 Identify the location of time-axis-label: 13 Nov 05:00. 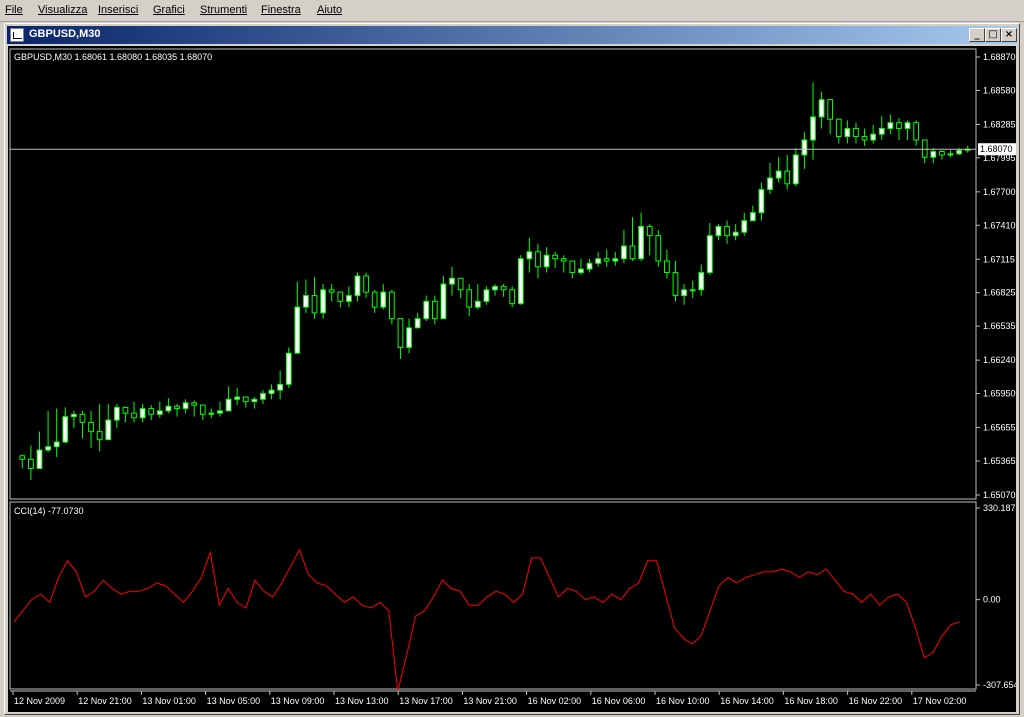
(234, 701).